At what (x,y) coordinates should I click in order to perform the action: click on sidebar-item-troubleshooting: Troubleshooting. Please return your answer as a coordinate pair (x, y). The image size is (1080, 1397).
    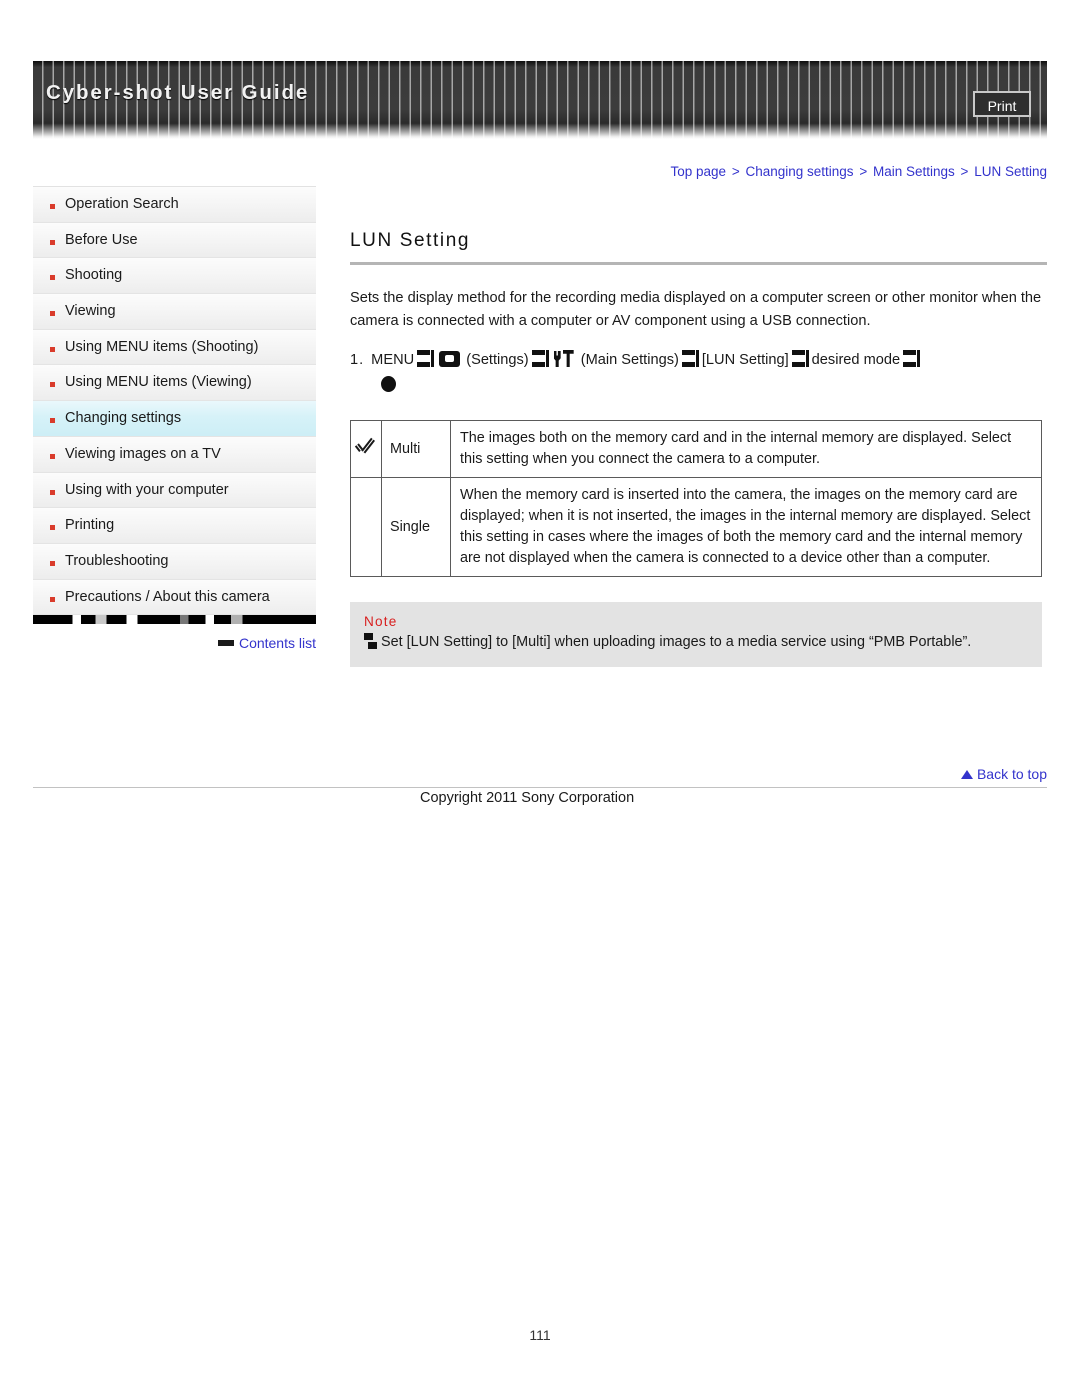
    Looking at the image, I should click on (174, 561).